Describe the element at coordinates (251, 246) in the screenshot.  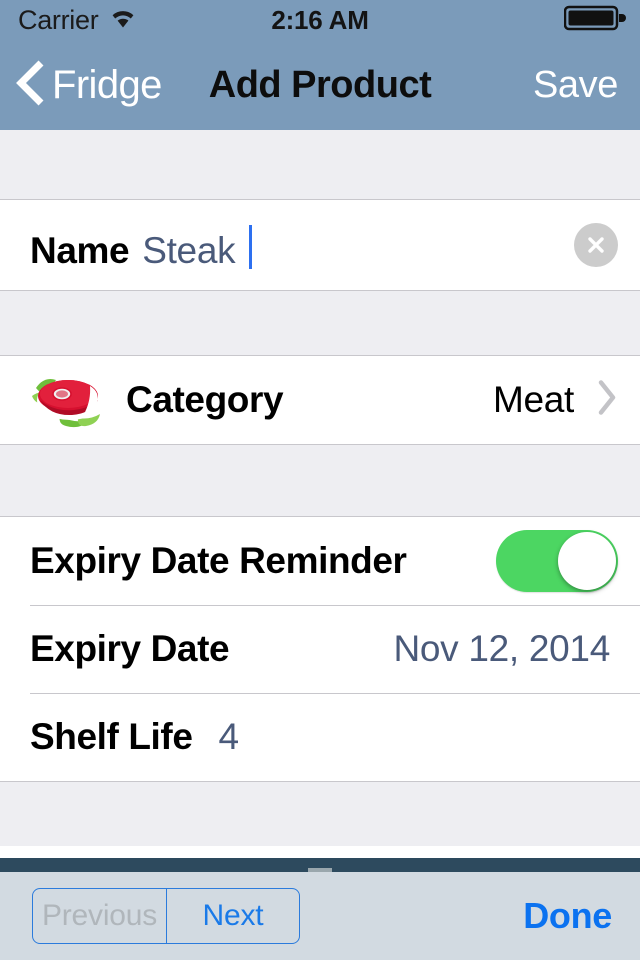
I see `text-caret` at that location.